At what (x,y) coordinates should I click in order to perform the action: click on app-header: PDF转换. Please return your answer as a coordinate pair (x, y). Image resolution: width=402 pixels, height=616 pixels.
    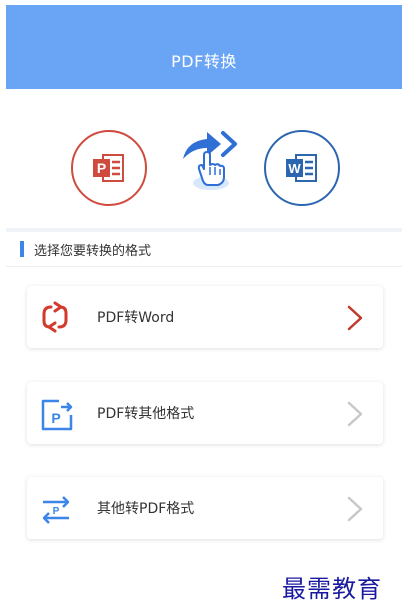
    Looking at the image, I should click on (204, 47).